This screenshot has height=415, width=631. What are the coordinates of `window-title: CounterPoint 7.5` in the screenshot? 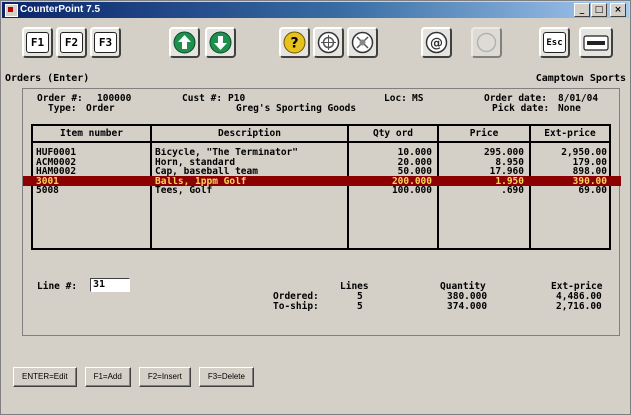 It's located at (60, 9).